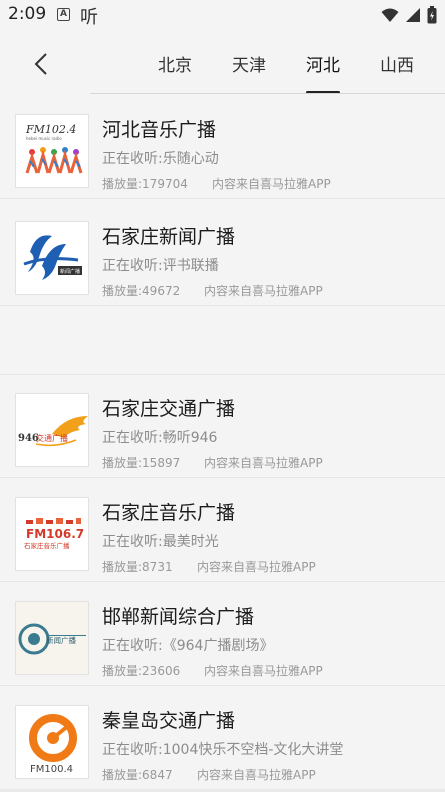 The image size is (445, 792). I want to click on region-tabs: 北京 天津 河北 山西, so click(286, 63).